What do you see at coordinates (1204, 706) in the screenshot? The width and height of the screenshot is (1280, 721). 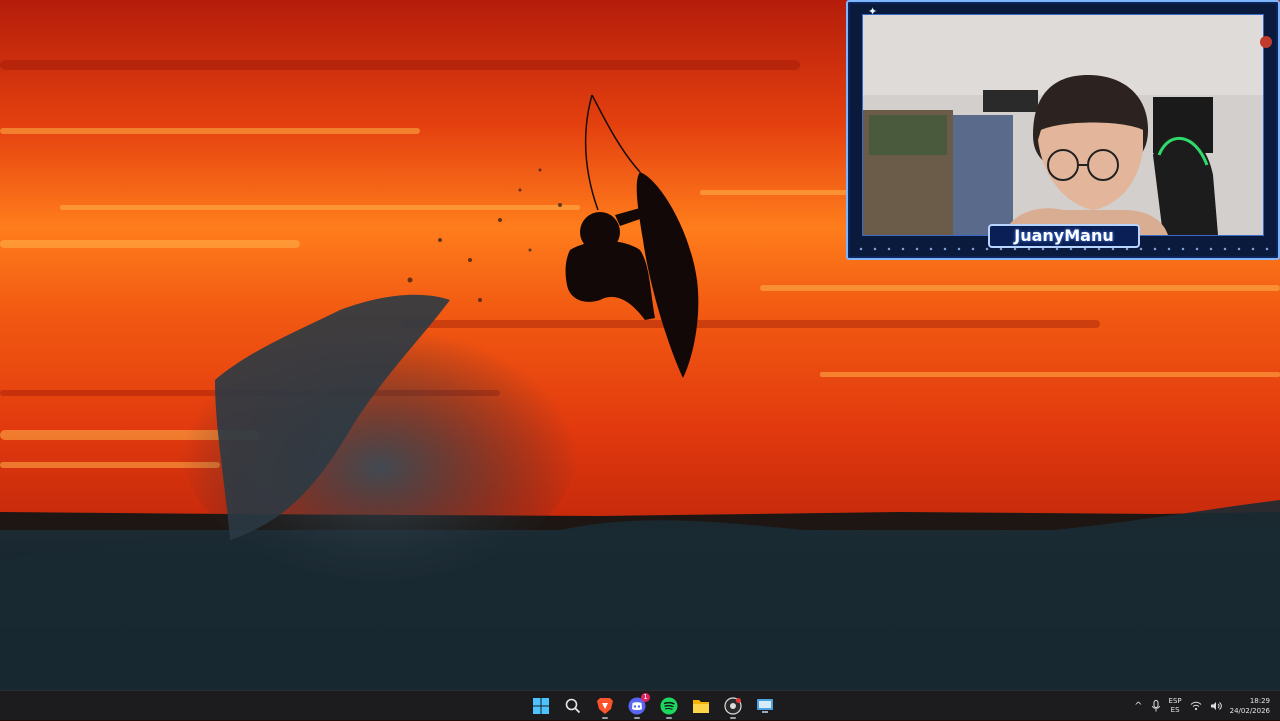 I see `system-tray: ^ ESP ES 18:29 24/02/2026` at bounding box center [1204, 706].